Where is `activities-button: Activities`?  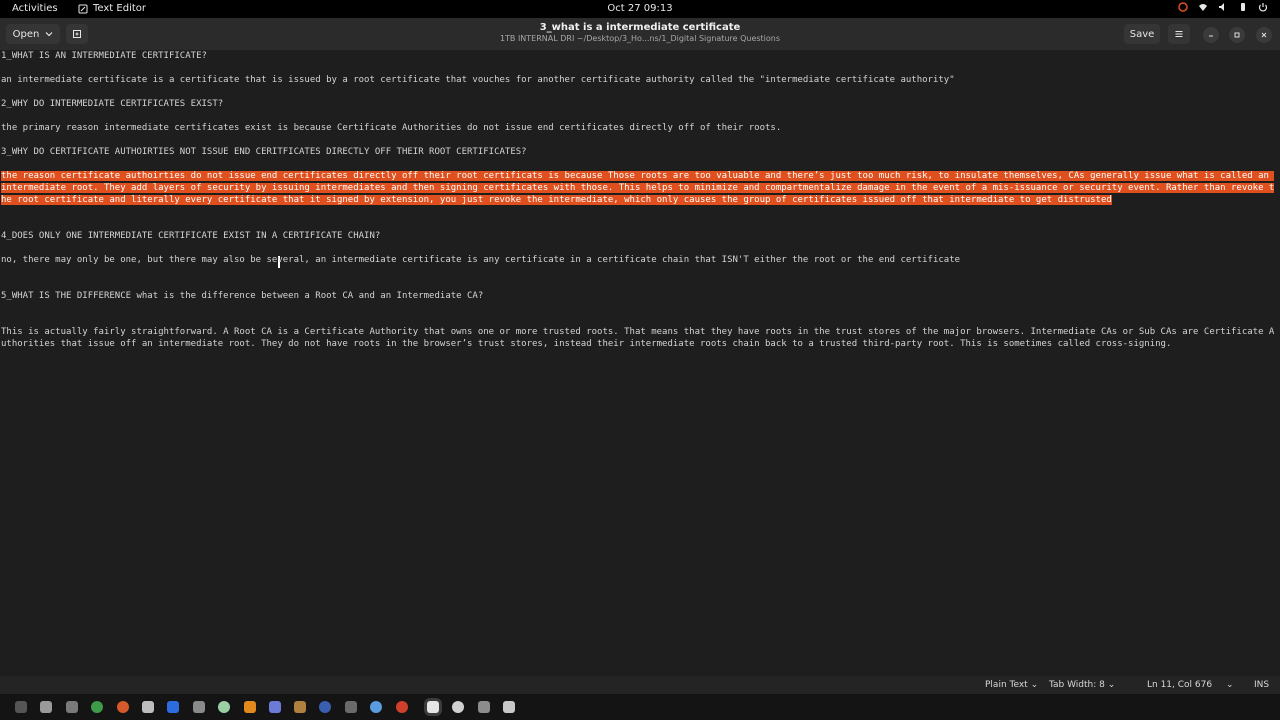 activities-button: Activities is located at coordinates (35, 8).